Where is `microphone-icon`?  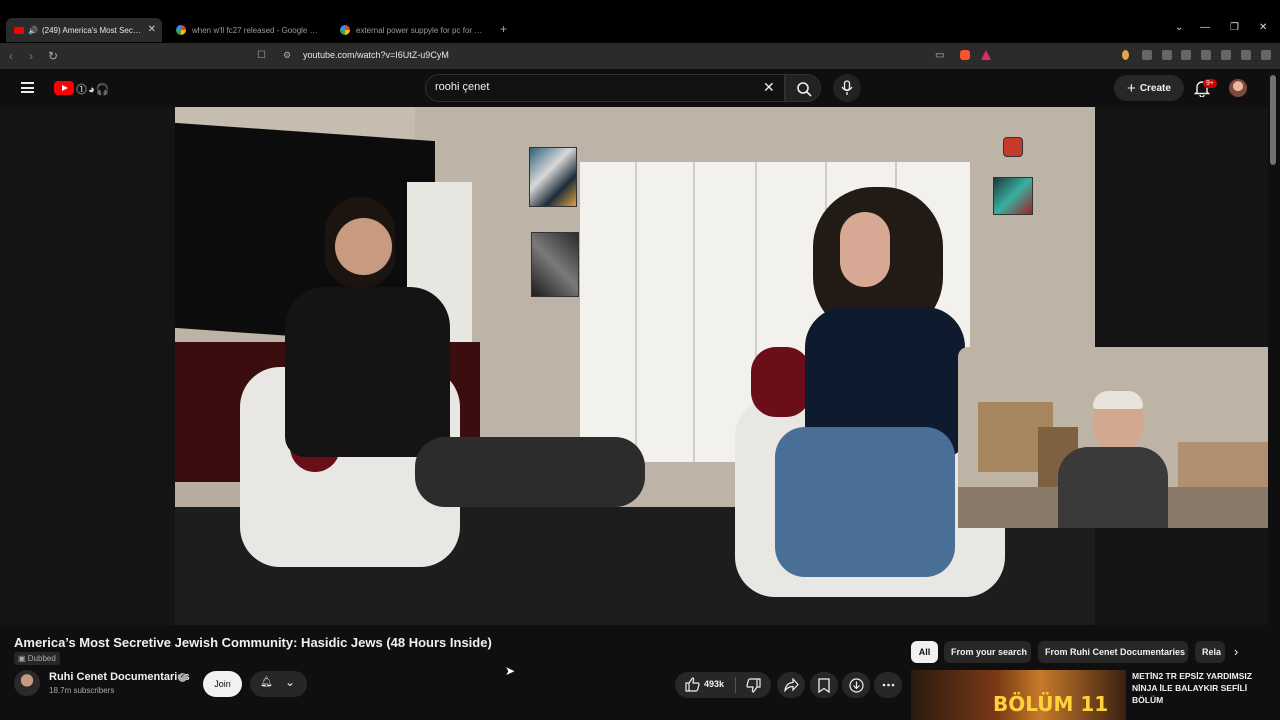 microphone-icon is located at coordinates (847, 87).